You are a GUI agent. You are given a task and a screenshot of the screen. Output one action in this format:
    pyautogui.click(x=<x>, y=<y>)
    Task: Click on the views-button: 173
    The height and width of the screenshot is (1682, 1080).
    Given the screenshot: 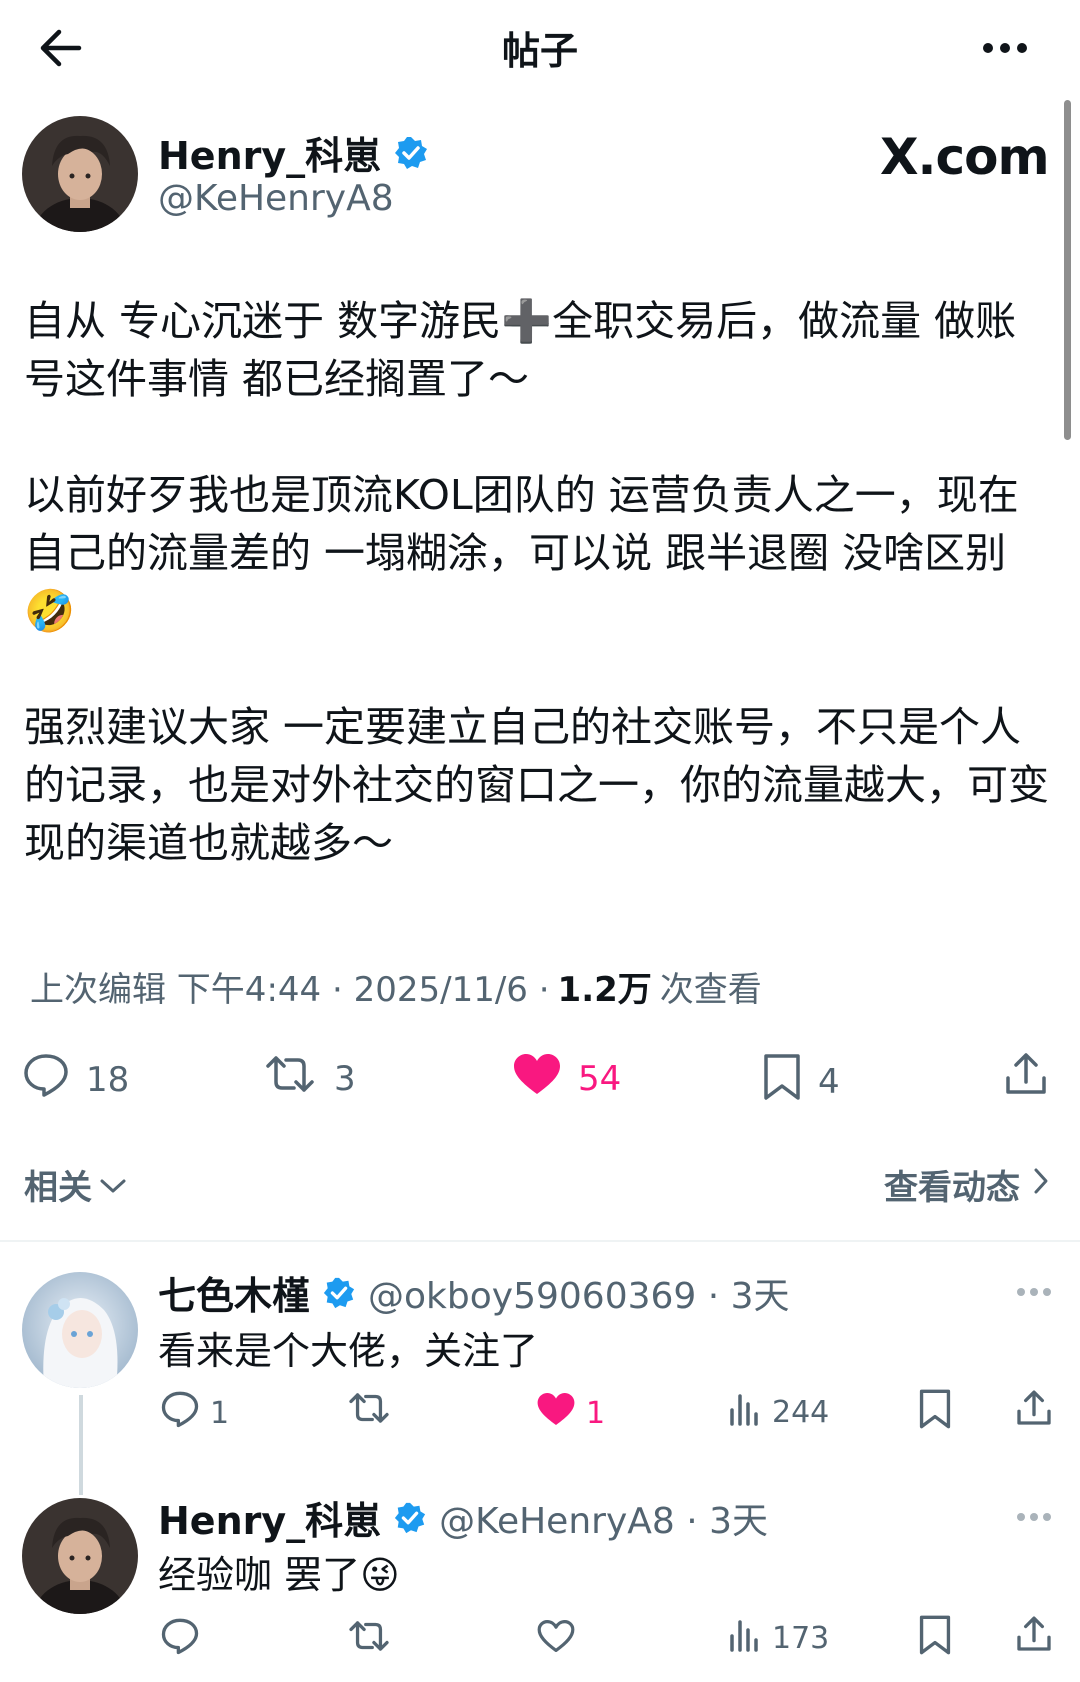 What is the action you would take?
    pyautogui.click(x=778, y=1638)
    